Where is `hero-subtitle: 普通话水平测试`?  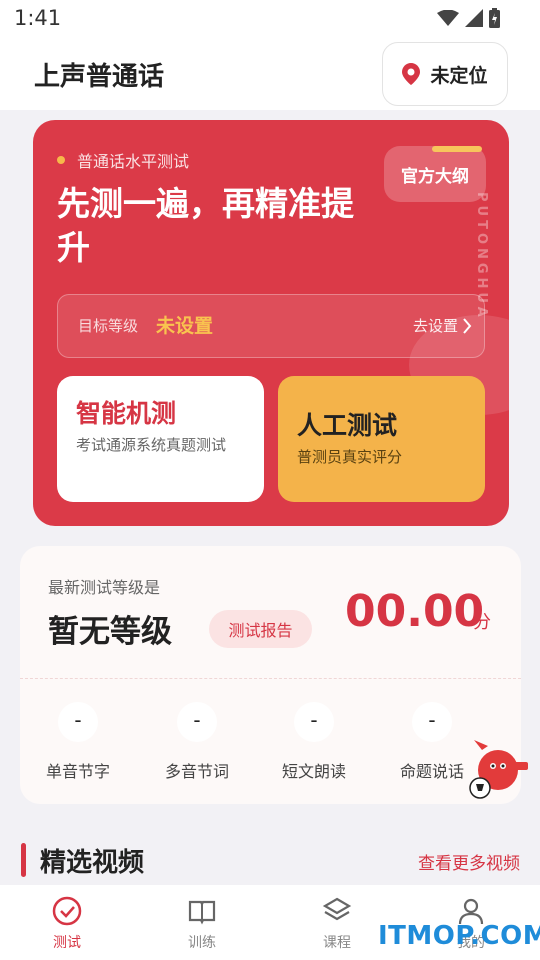
hero-subtitle: 普通话水平测试 is located at coordinates (133, 161).